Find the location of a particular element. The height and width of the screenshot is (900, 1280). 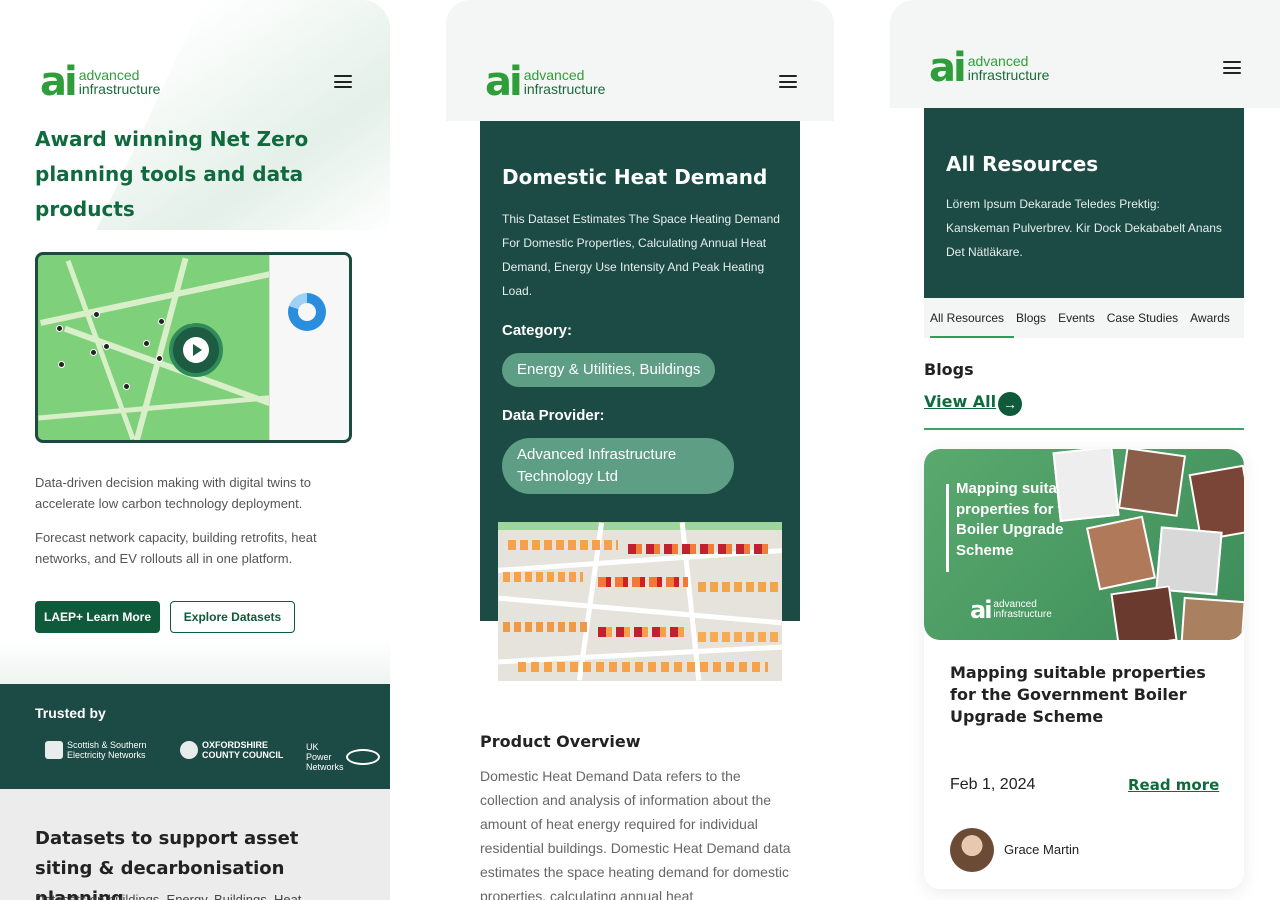

learn-more-button: LAEP+ Learn More is located at coordinates (97, 617).